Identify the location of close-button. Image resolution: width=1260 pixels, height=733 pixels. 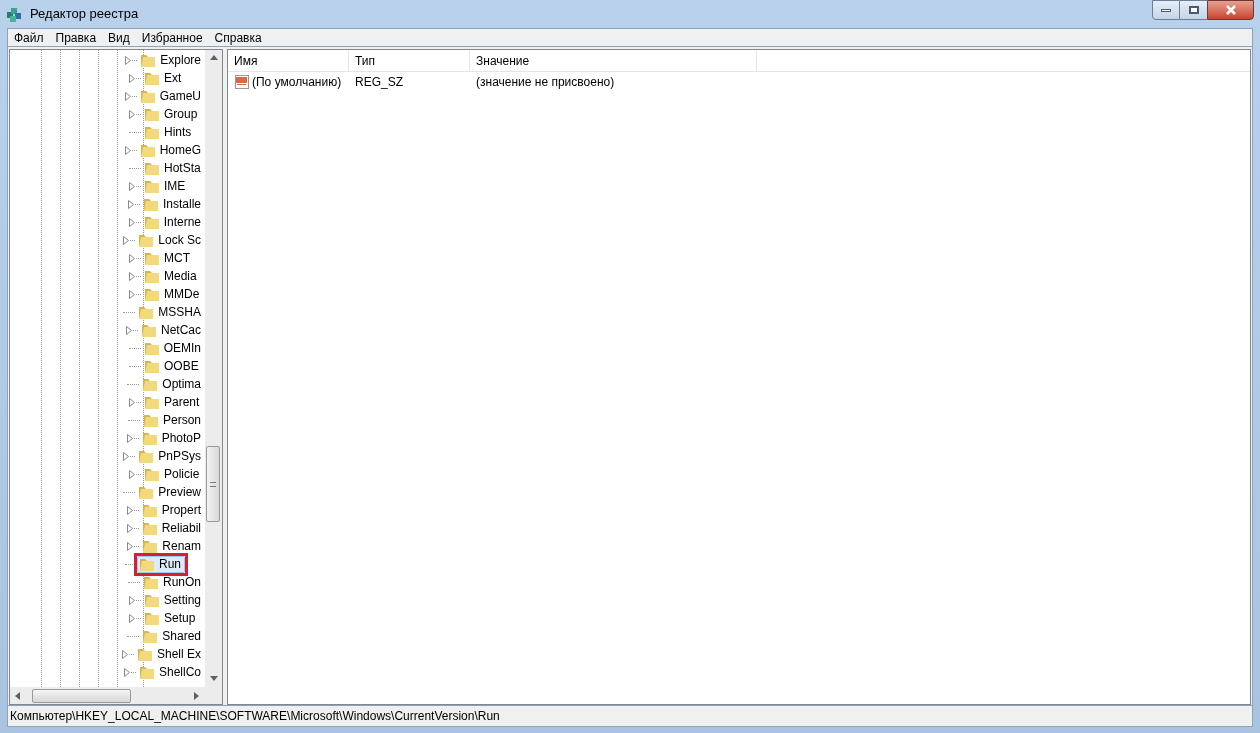
(1230, 10).